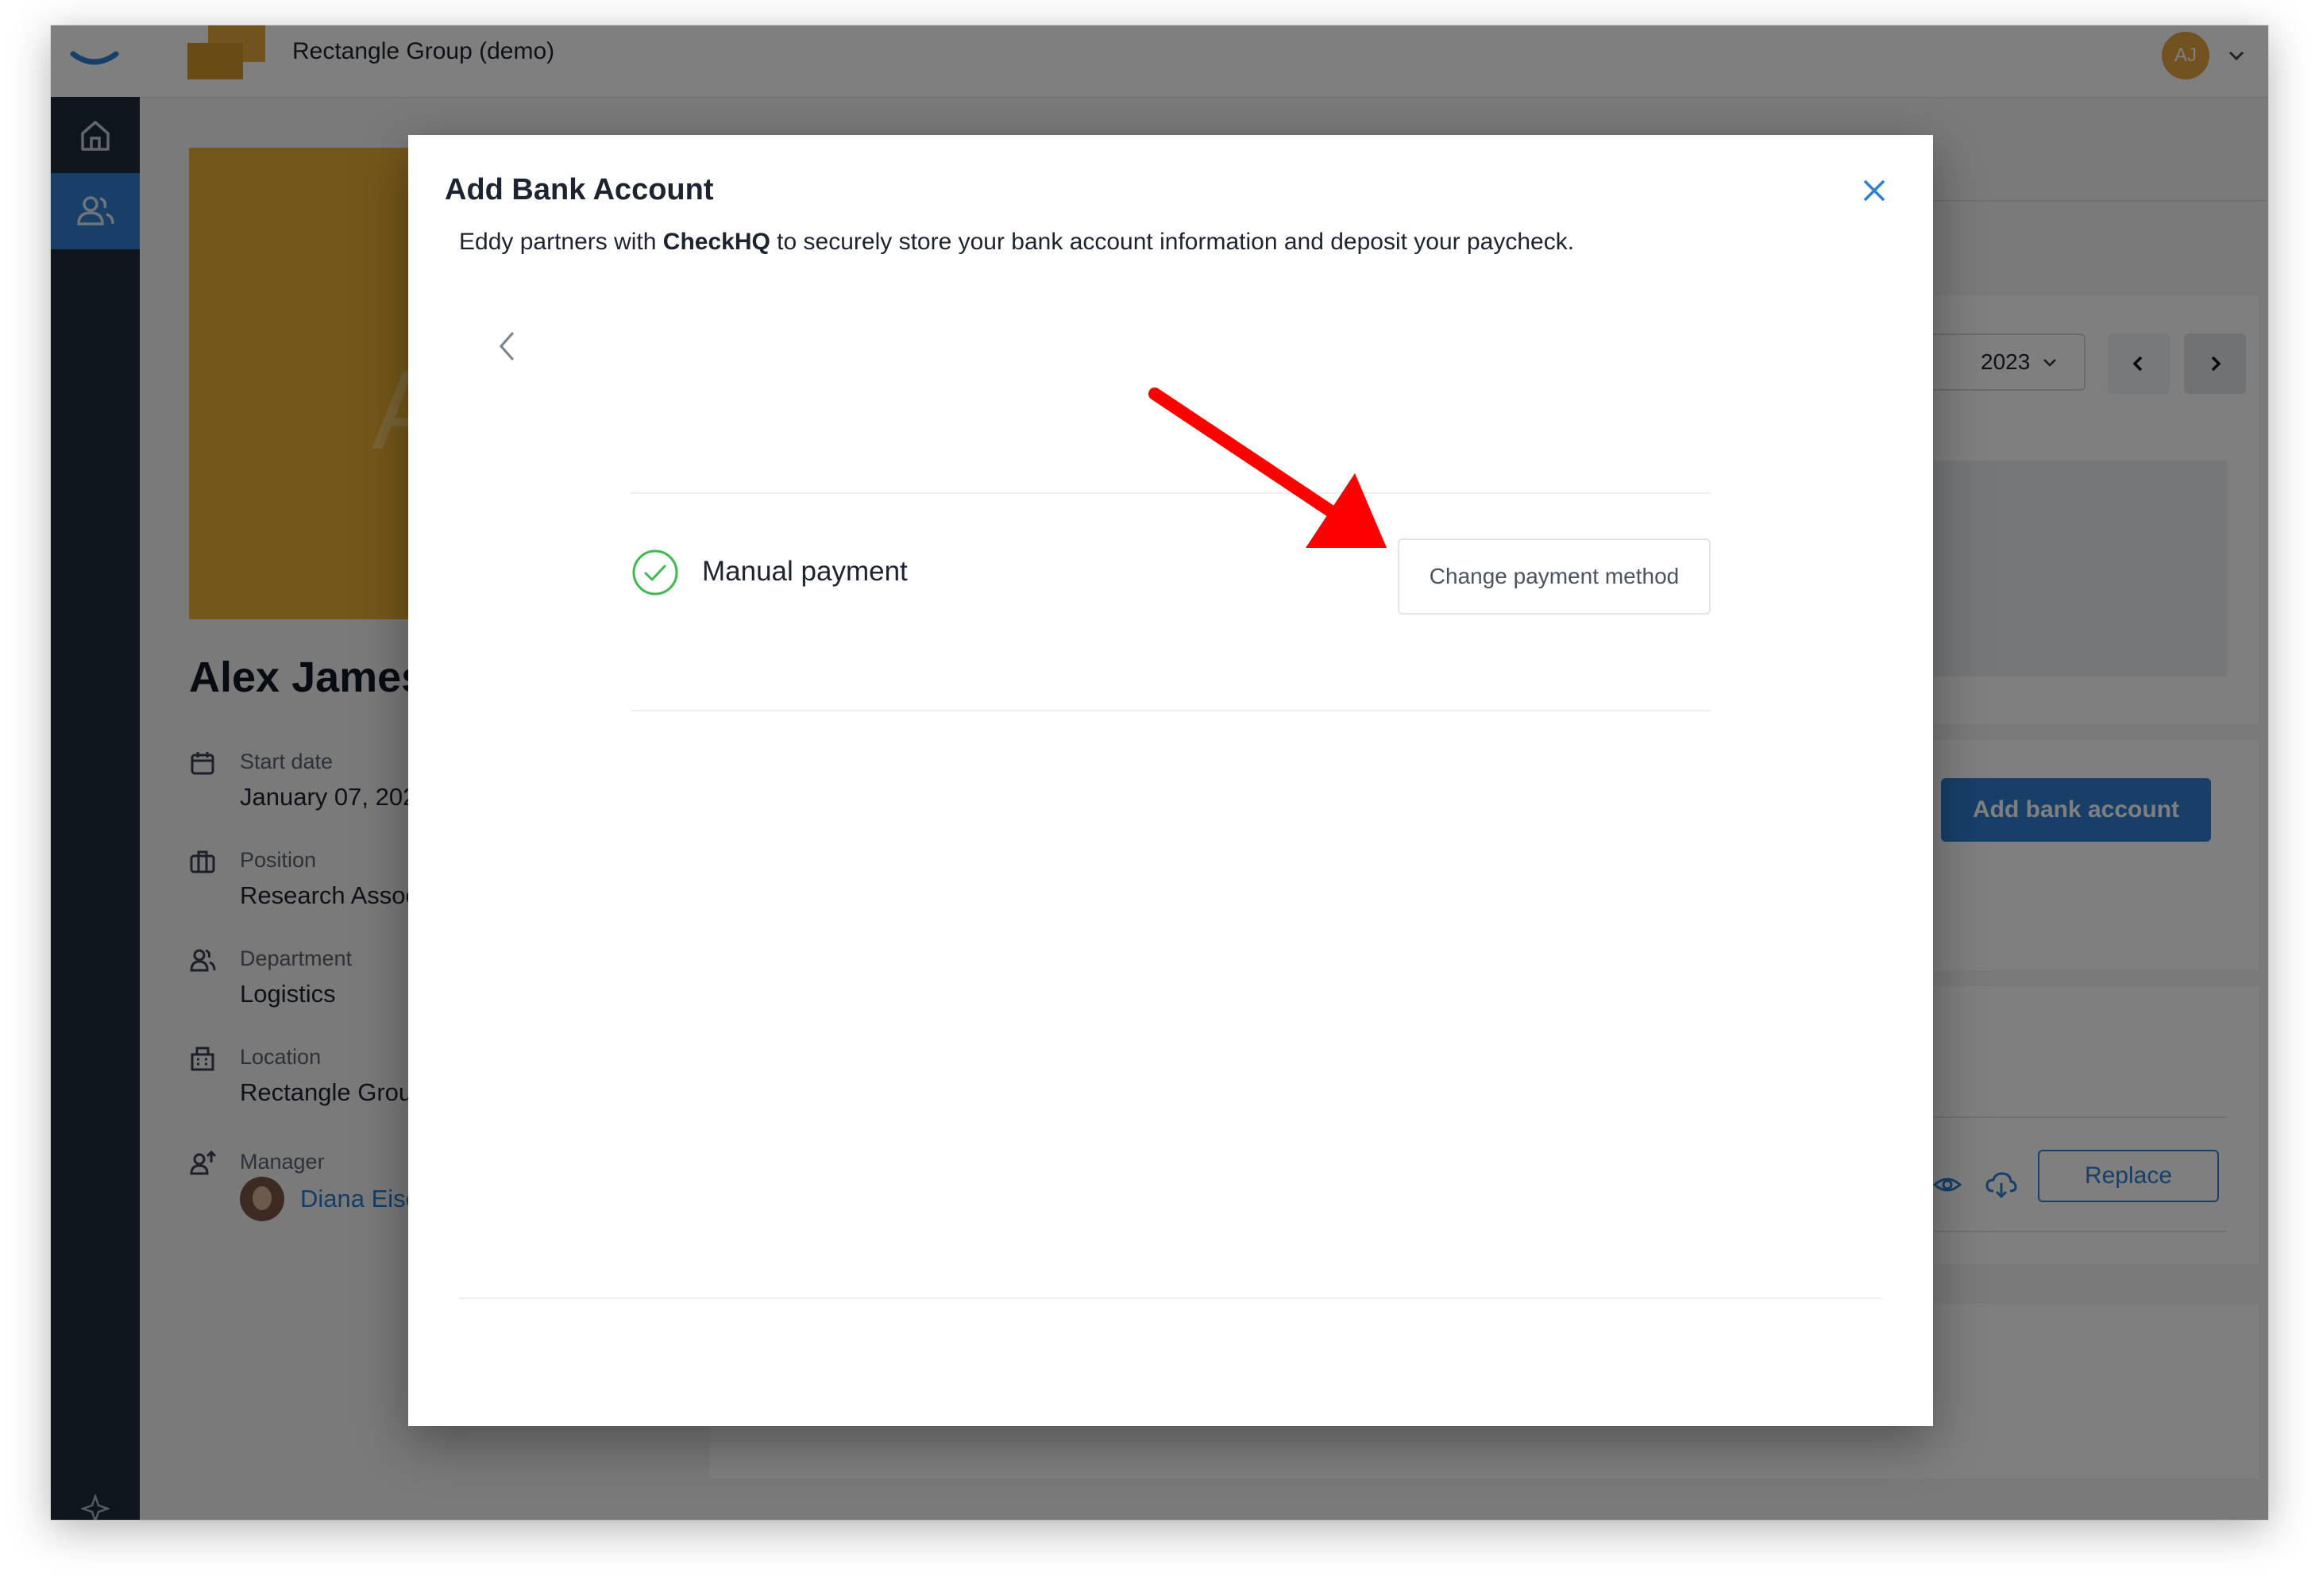 This screenshot has height=1596, width=2319. I want to click on payment-method-label: Manual payment, so click(805, 571).